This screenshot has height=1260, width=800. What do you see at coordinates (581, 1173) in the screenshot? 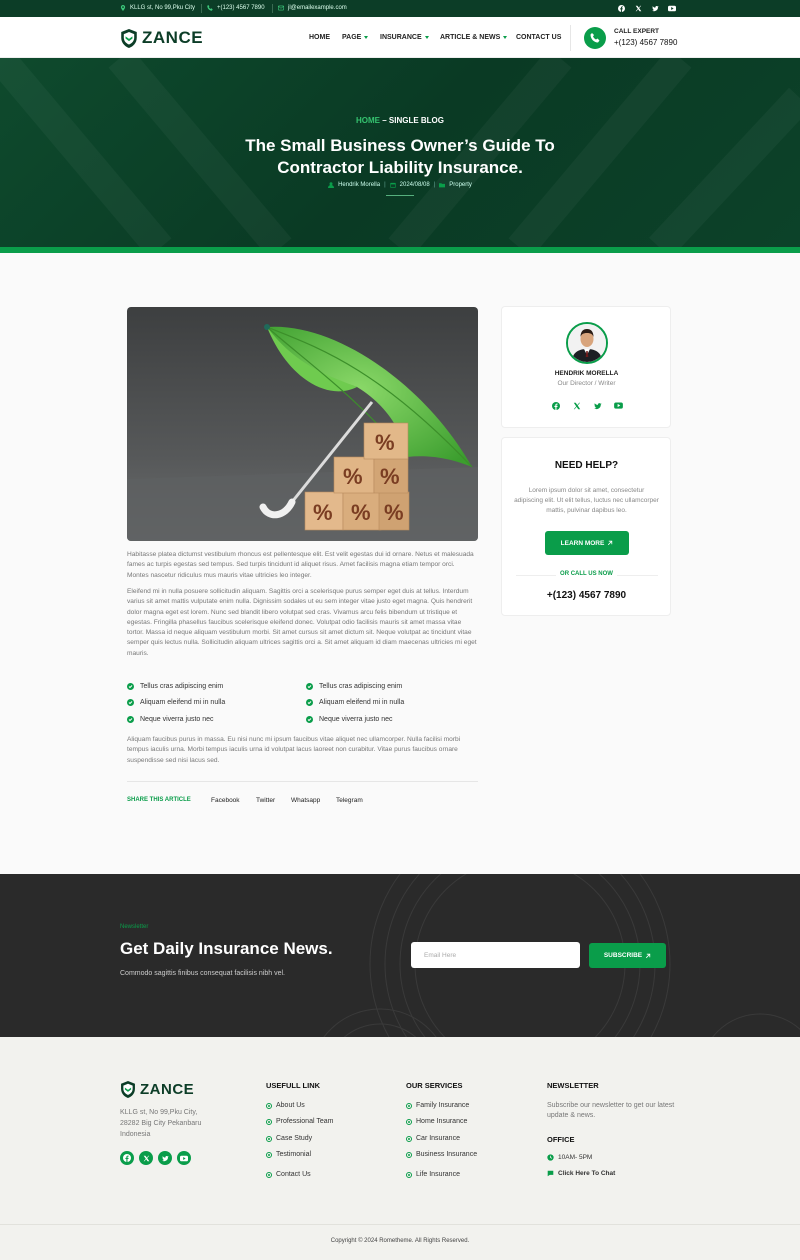
I see `click-to-chat-link: Click Here To Chat` at bounding box center [581, 1173].